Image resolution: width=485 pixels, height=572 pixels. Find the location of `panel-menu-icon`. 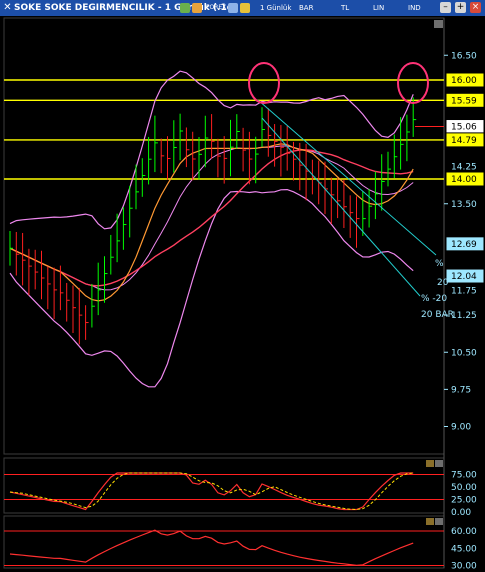

panel-menu-icon is located at coordinates (438, 24).